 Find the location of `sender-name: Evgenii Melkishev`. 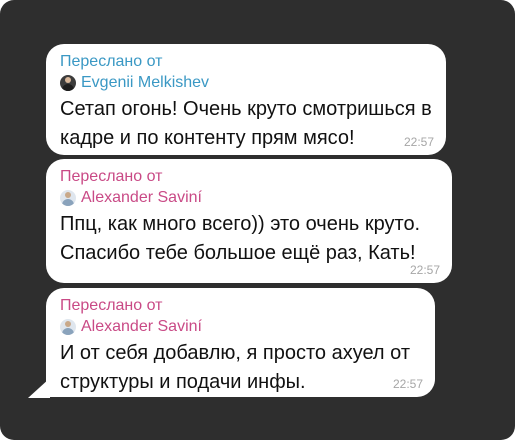

sender-name: Evgenii Melkishev is located at coordinates (145, 82).